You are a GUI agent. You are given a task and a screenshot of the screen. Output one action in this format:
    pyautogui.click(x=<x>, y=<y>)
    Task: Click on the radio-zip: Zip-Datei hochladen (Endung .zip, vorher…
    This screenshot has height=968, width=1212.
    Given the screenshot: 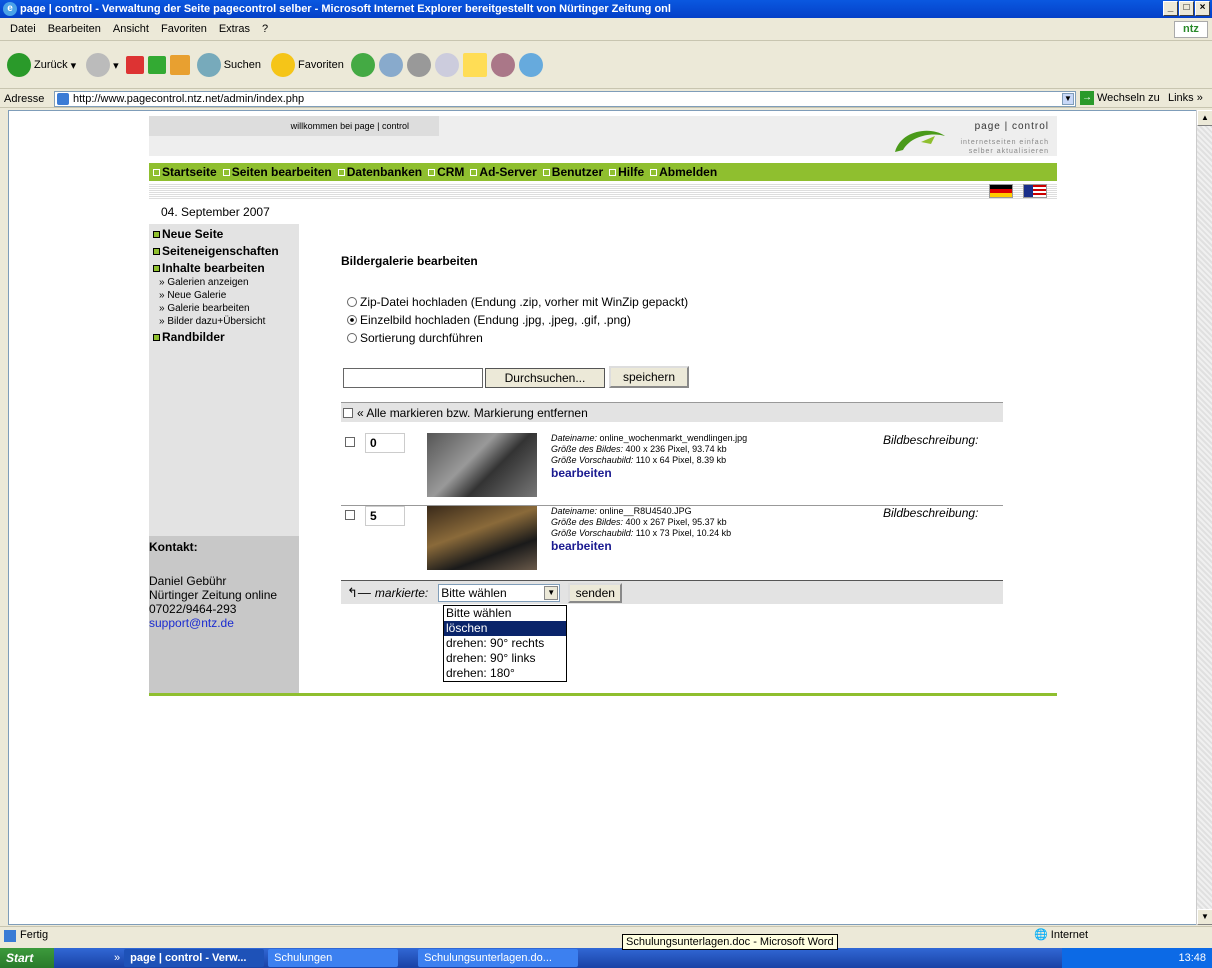 What is the action you would take?
    pyautogui.click(x=517, y=302)
    